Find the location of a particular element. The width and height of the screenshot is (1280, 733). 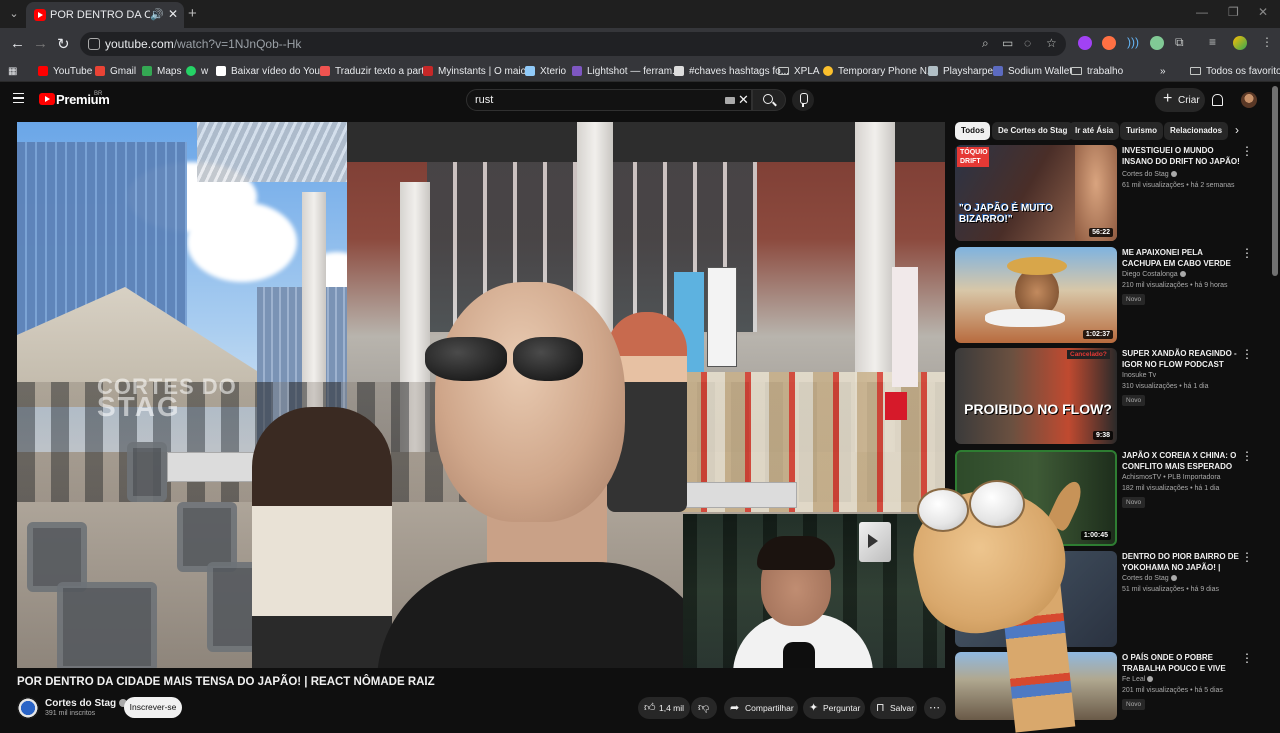

g-extension-icon is located at coordinates (1157, 43).